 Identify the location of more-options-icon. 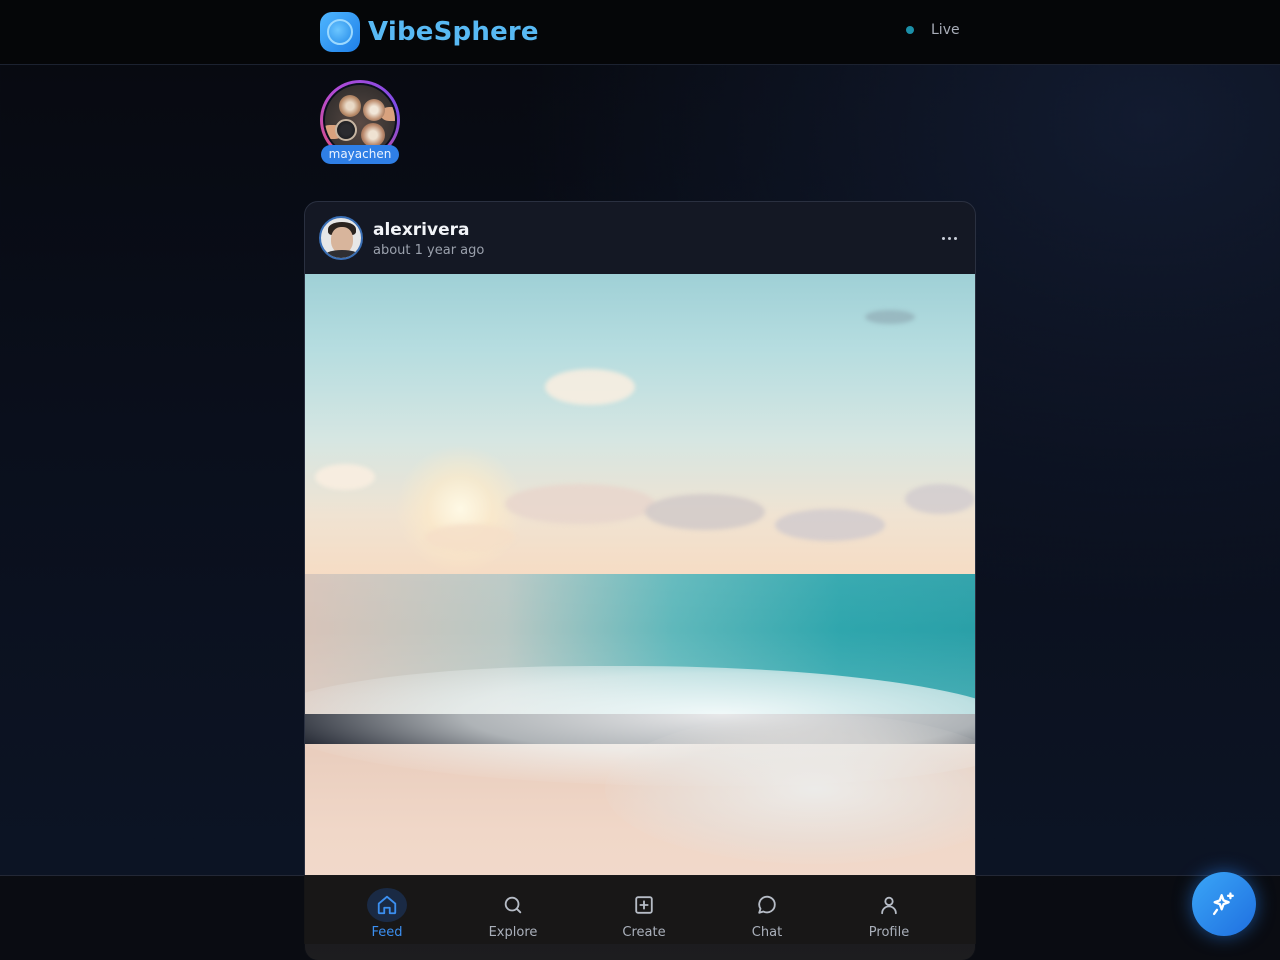
(949, 238).